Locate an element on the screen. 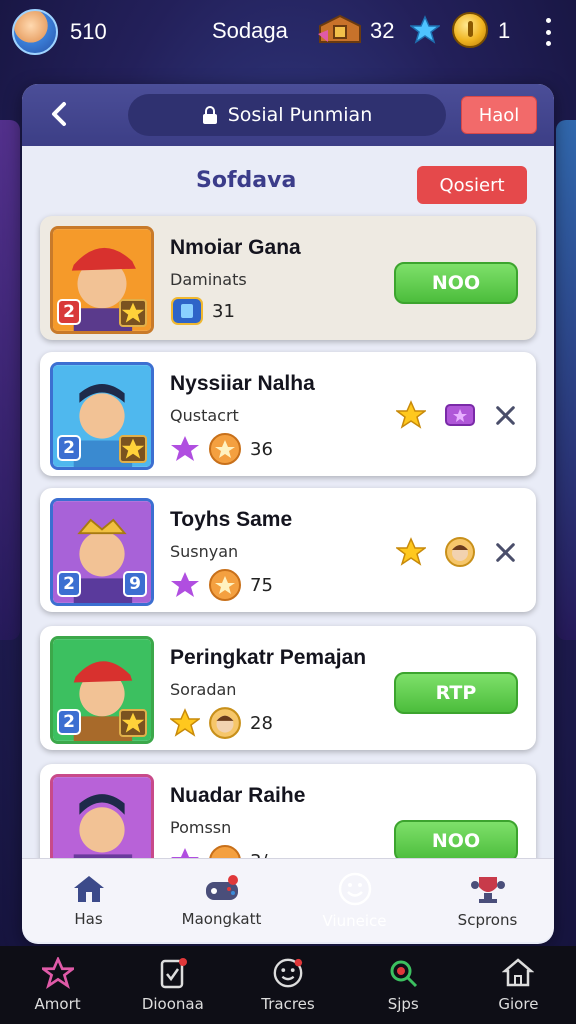  chest-icon is located at coordinates (340, 30).